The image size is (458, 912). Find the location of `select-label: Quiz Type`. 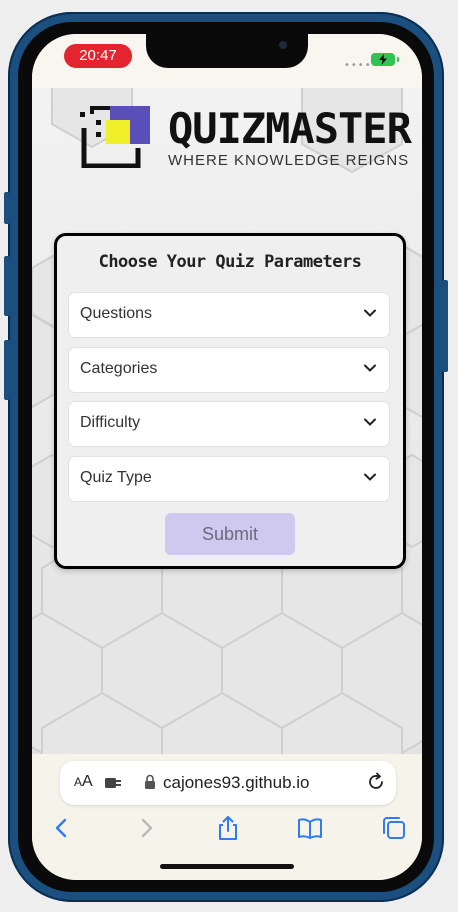

select-label: Quiz Type is located at coordinates (116, 477).